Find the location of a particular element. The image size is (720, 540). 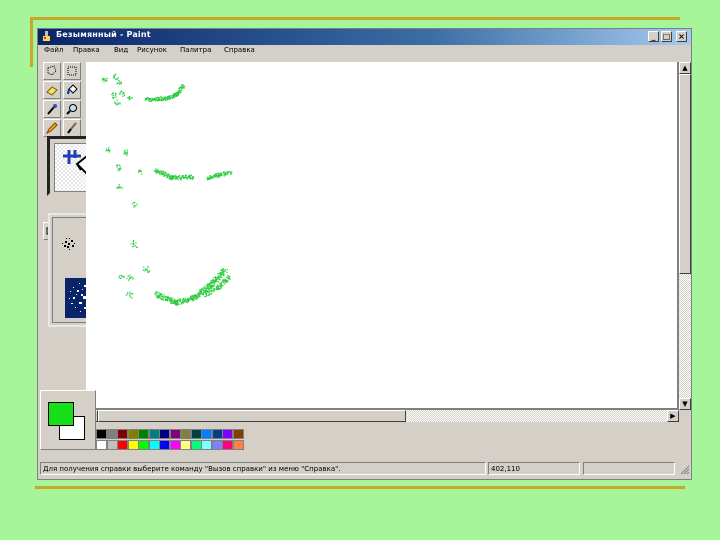

horizontal-scrollbar: ◀ ▶ is located at coordinates (382, 416).